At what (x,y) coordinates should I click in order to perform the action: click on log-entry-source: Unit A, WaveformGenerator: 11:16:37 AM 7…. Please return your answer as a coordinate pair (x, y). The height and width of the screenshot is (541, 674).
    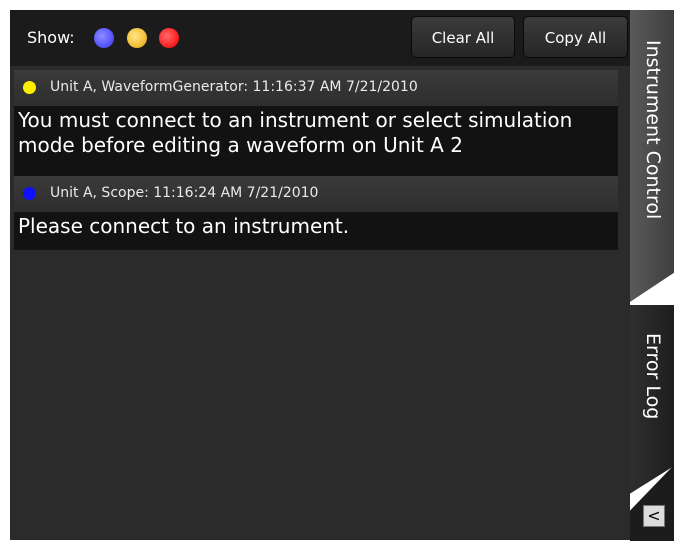
    Looking at the image, I should click on (234, 87).